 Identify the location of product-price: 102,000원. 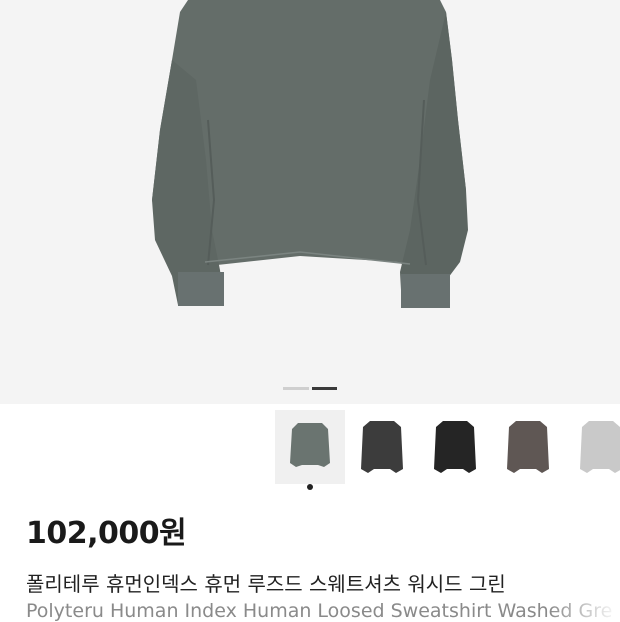
(106, 533).